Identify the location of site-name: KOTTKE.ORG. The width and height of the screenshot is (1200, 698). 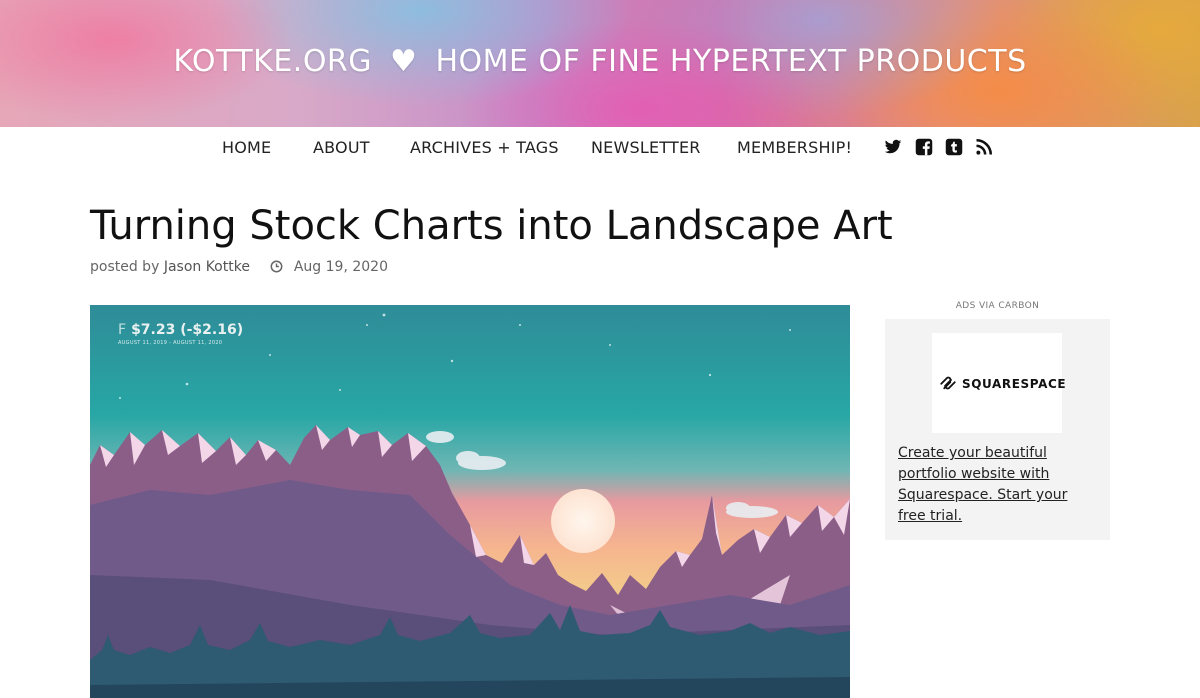
(272, 61).